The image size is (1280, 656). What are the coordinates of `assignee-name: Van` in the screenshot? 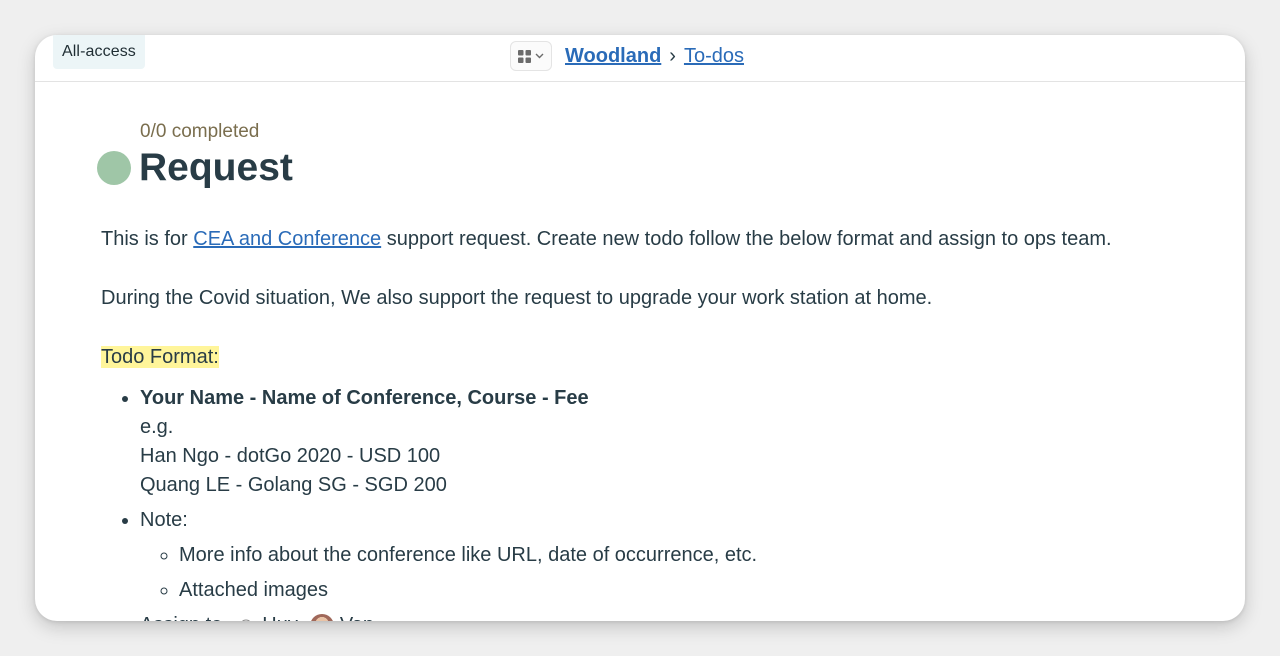 It's located at (357, 616).